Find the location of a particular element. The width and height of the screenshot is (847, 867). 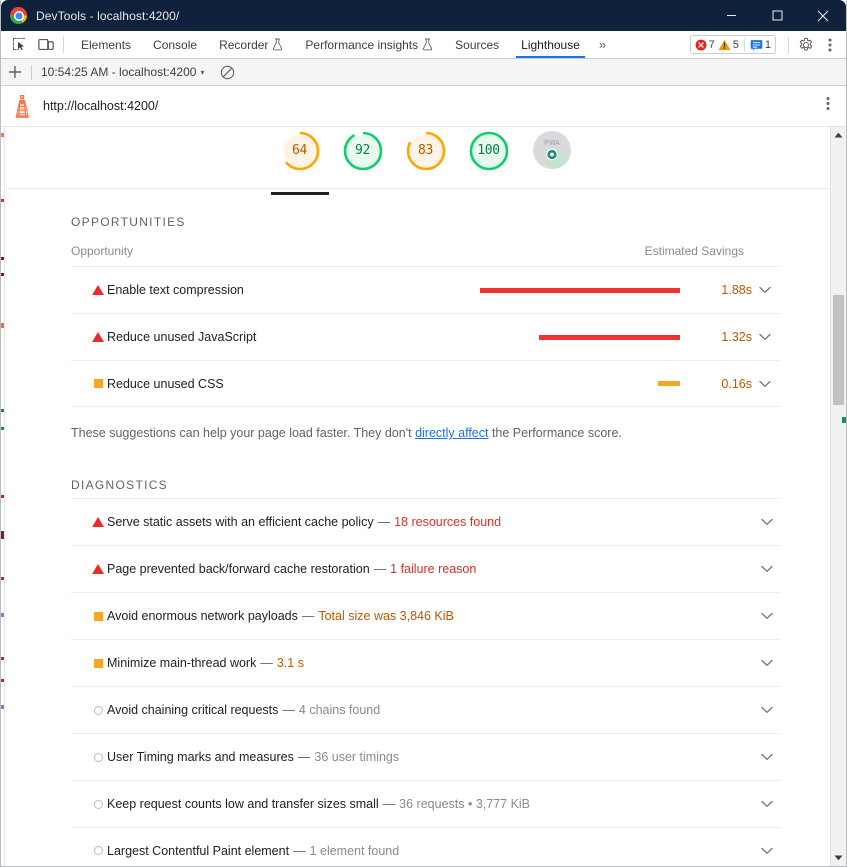

tab-performance-insights: Performance insights is located at coordinates (369, 44).